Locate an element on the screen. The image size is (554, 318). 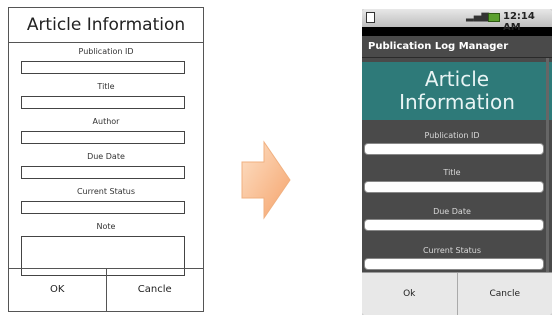
label-publication-id: Publication ID is located at coordinates (452, 135).